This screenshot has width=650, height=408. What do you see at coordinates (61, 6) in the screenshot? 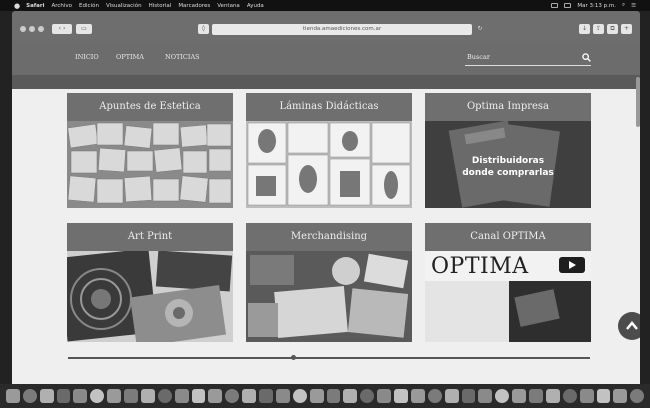
I see `menu-archivo: Archivo` at bounding box center [61, 6].